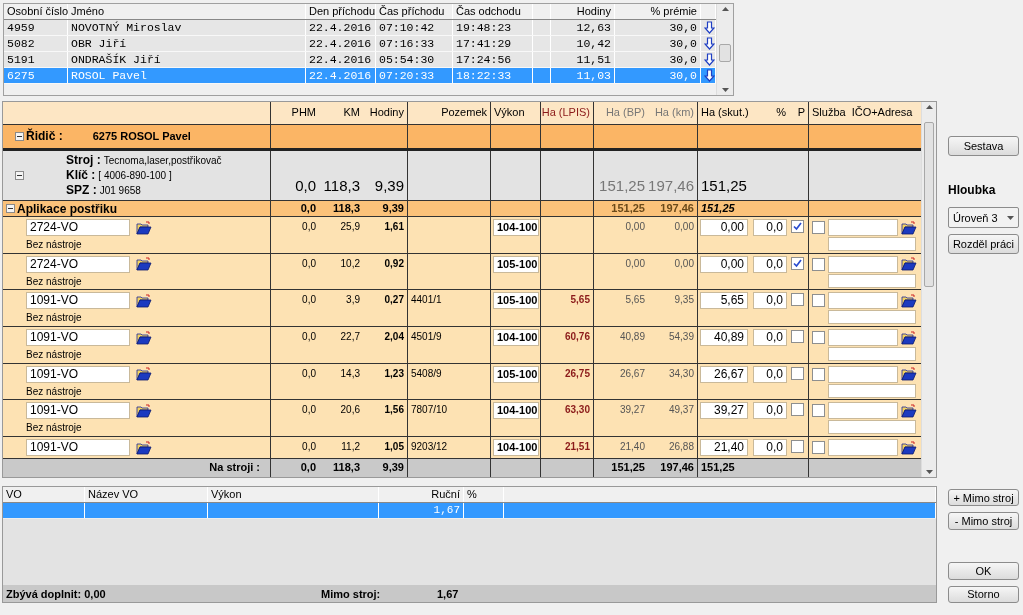 Image resolution: width=1023 pixels, height=615 pixels. What do you see at coordinates (829, 112) in the screenshot?
I see `column-header: Služba` at bounding box center [829, 112].